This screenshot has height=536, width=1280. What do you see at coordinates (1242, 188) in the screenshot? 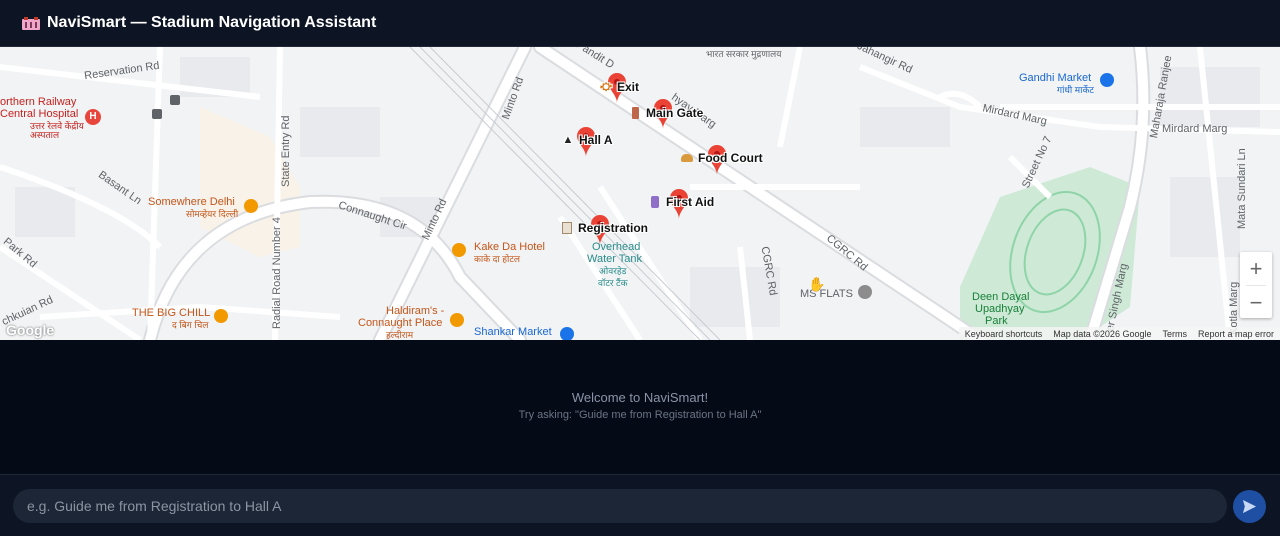
I see `street-label: Mata Sundari Ln` at bounding box center [1242, 188].